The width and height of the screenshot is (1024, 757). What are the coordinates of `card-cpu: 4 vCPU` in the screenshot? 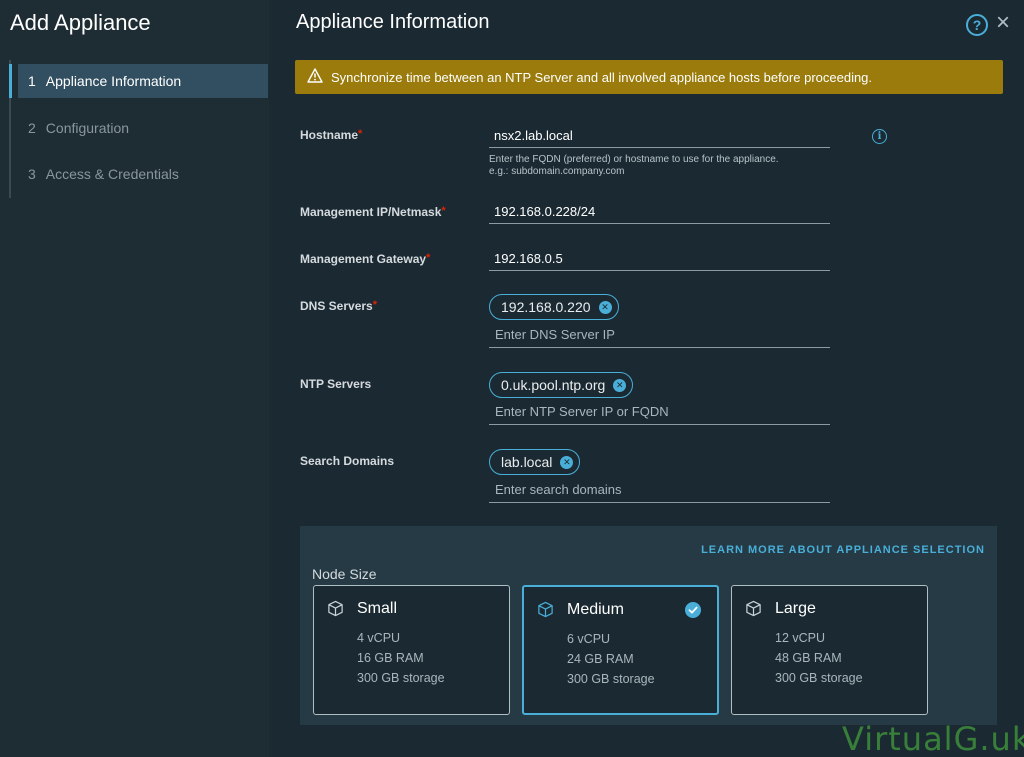 It's located at (379, 638).